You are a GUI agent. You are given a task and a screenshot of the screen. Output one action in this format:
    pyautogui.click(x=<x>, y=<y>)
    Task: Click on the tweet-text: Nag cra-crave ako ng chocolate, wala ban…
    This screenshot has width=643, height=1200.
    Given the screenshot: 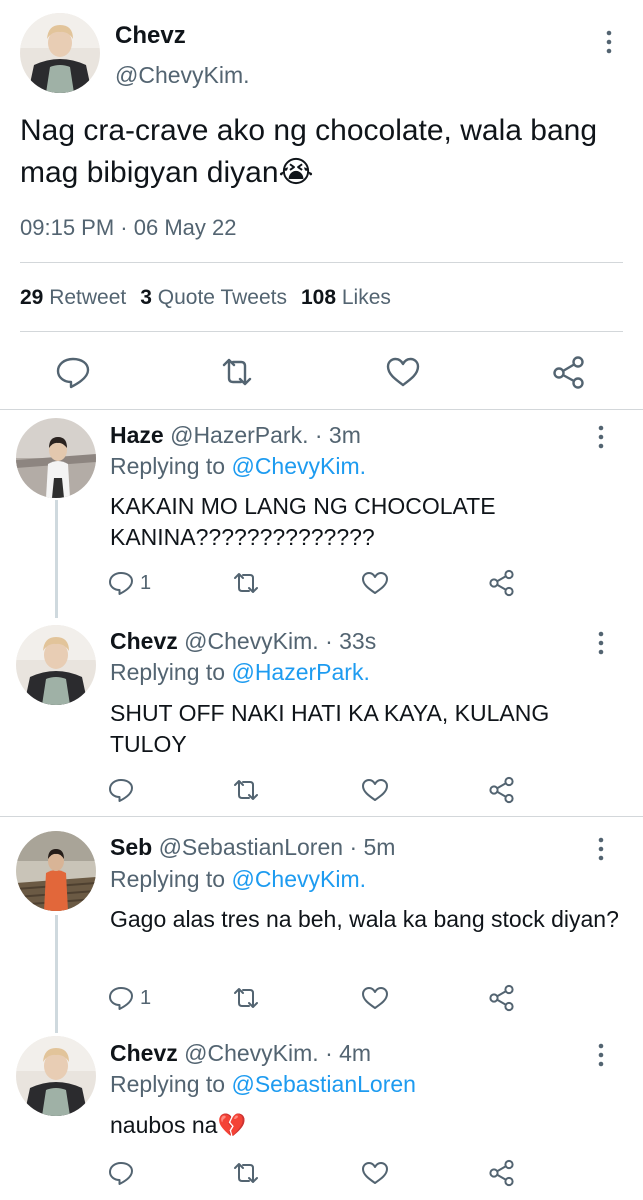 What is the action you would take?
    pyautogui.click(x=320, y=152)
    